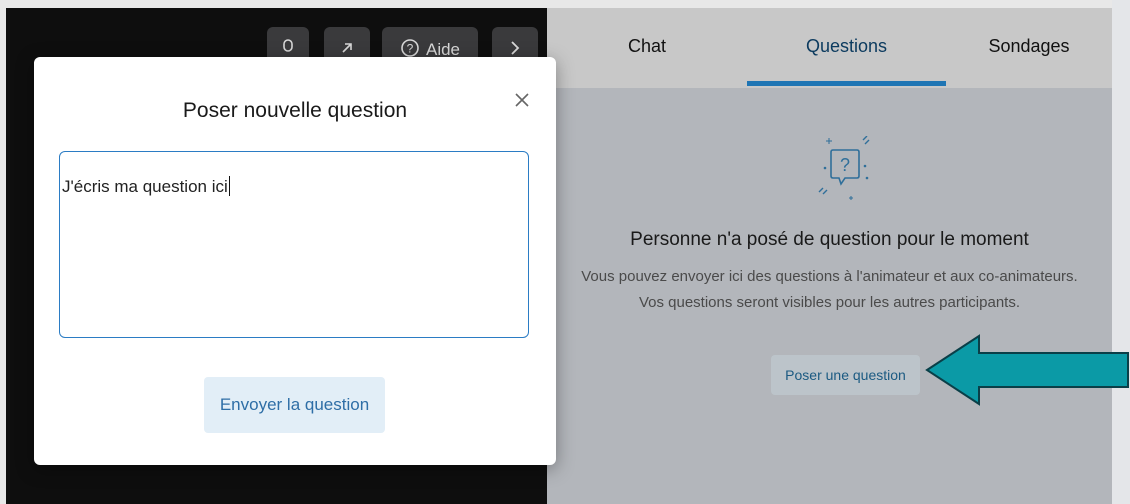  I want to click on dialog-title: Poser nouvelle question, so click(295, 110).